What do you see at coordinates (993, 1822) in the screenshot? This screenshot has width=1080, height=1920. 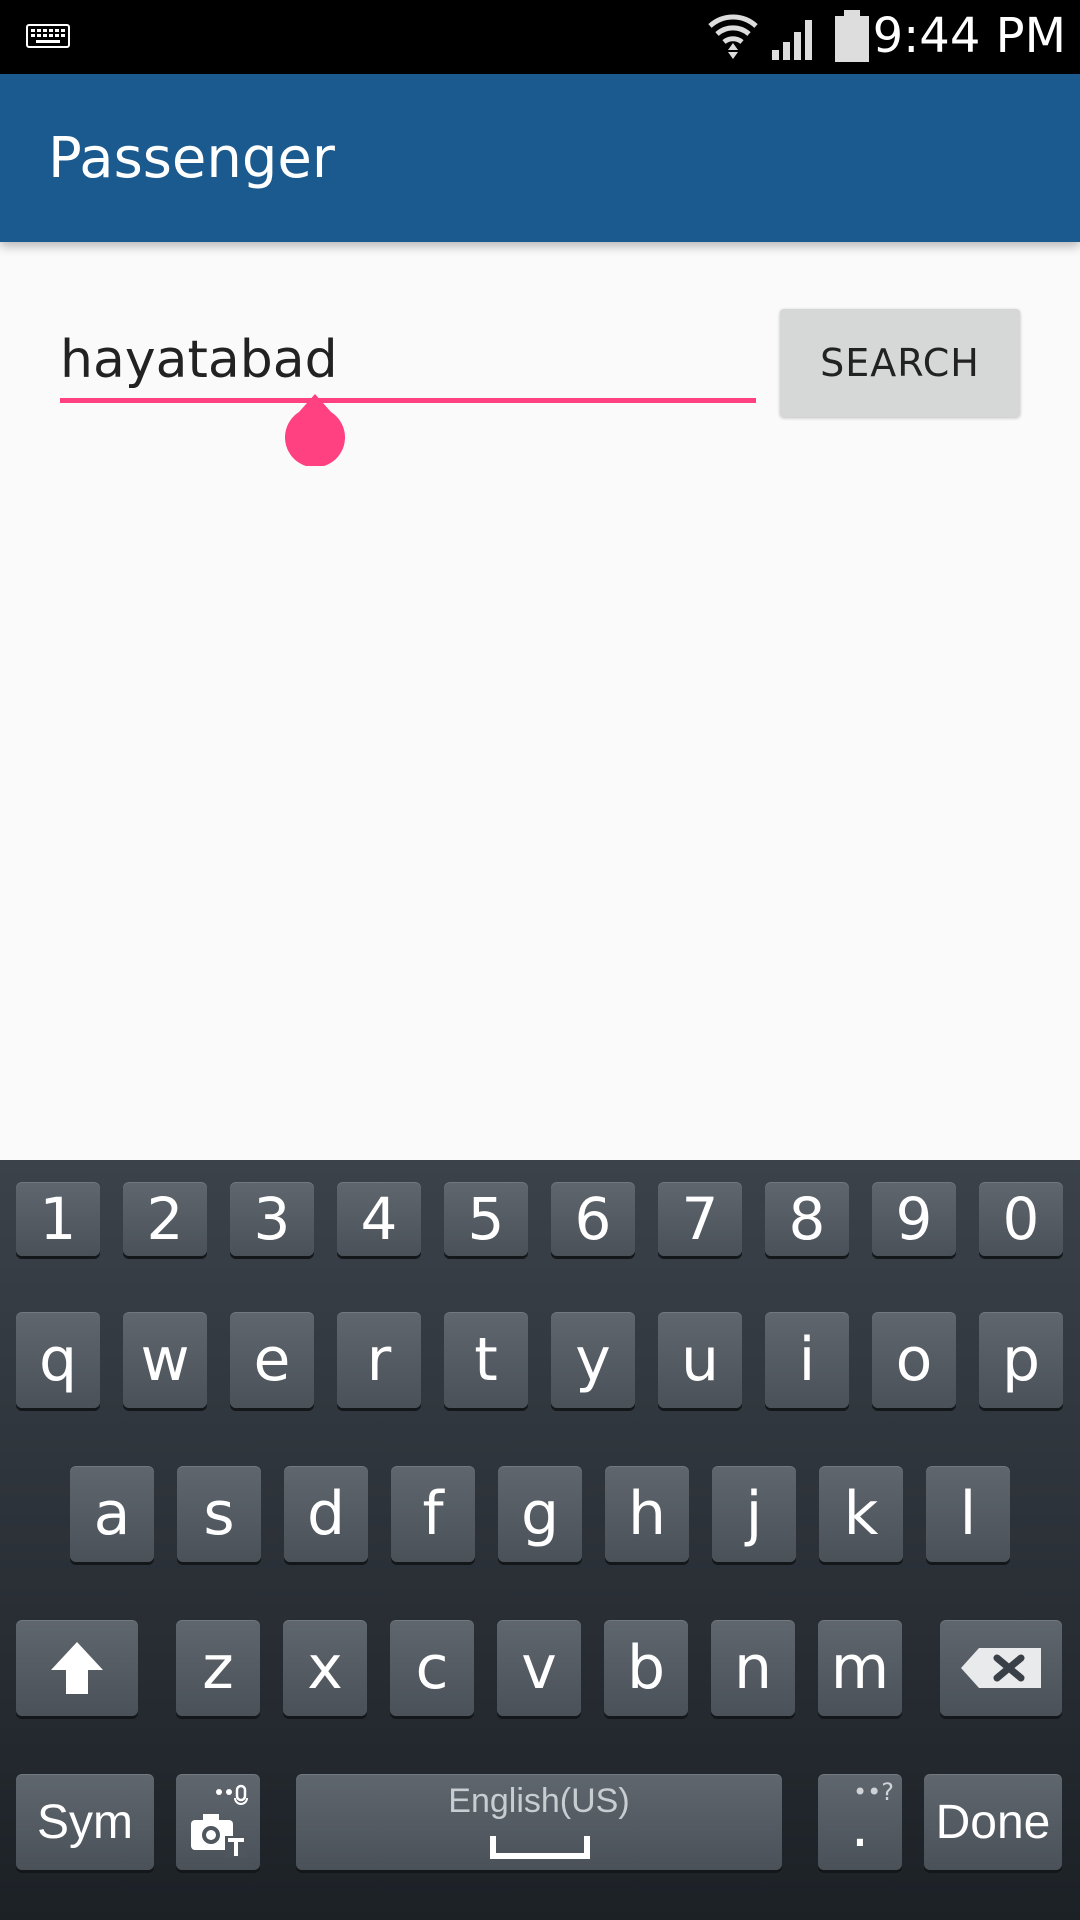 I see `done-key: Done` at bounding box center [993, 1822].